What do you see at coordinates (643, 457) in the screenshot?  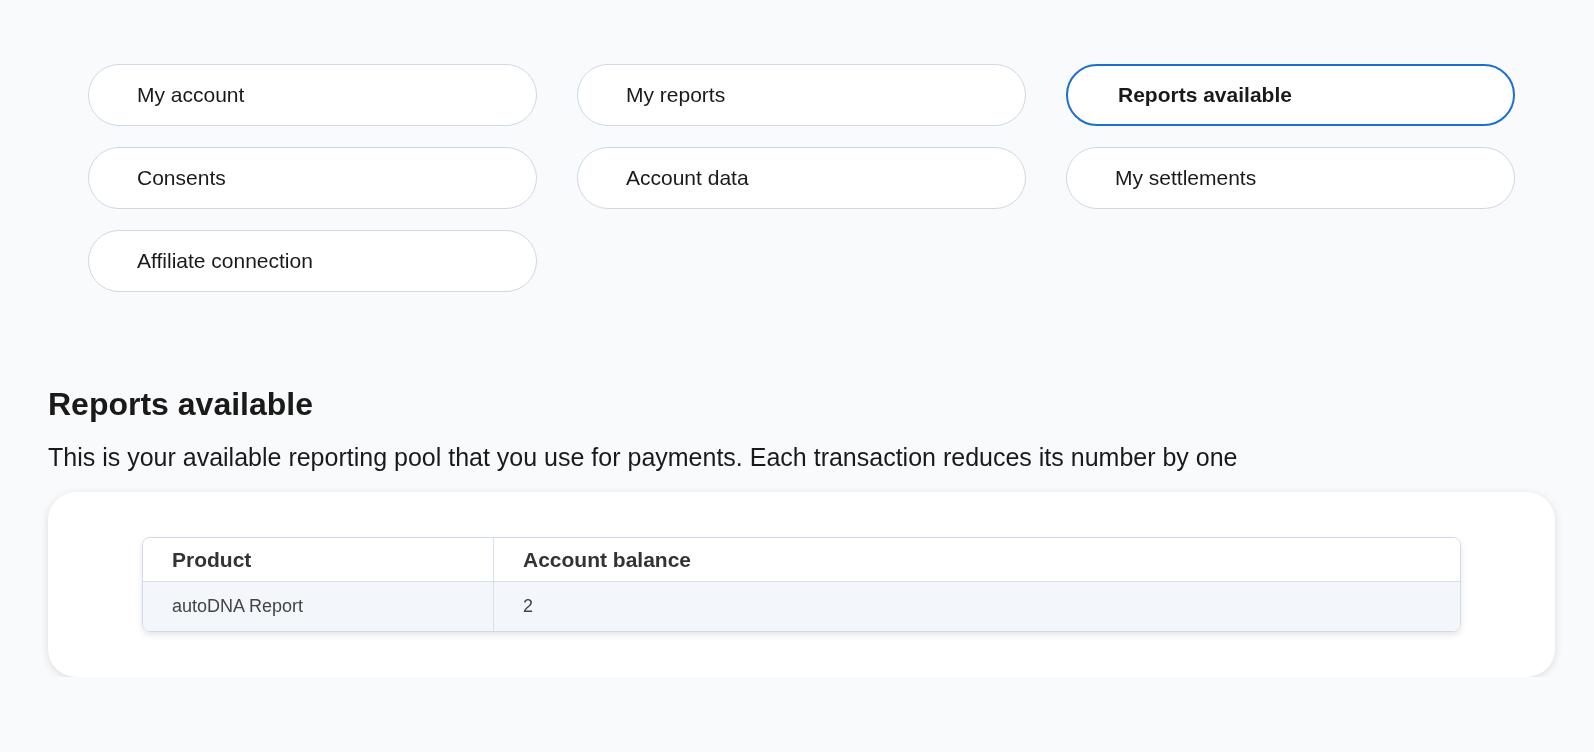 I see `section-description: This is your available reporting pool that you use for payments. Each transaction reduces its number by one` at bounding box center [643, 457].